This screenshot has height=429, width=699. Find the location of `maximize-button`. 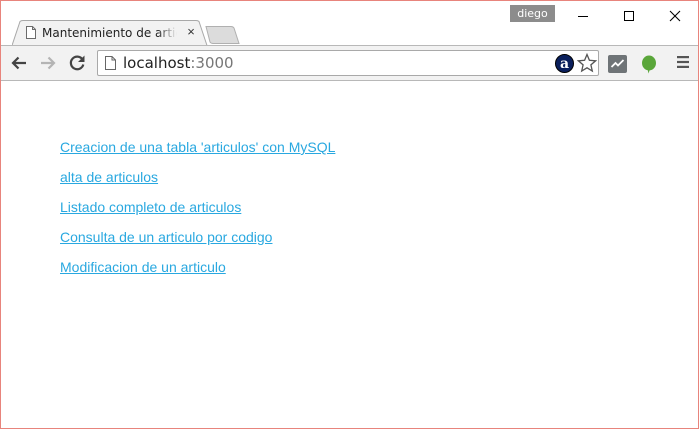

maximize-button is located at coordinates (629, 16).